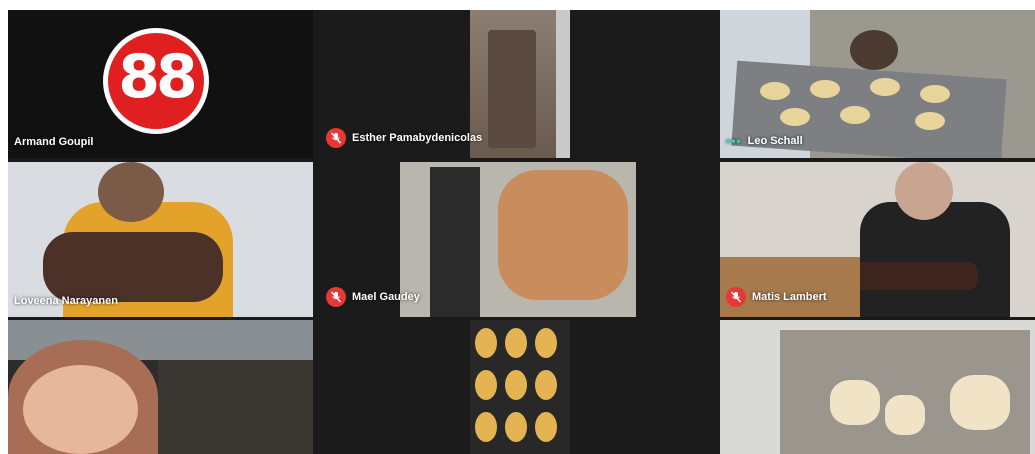 The image size is (1035, 454). Describe the element at coordinates (520, 239) in the screenshot. I see `participant-tile-5: Mael Gaudey` at that location.